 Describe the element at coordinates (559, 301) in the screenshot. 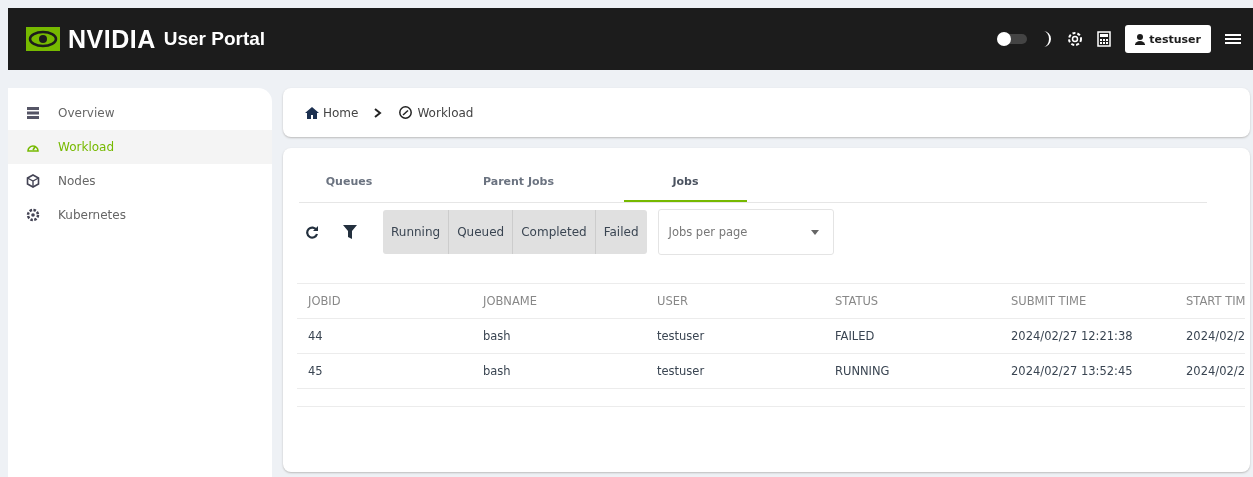

I see `column-header: JOBNAME` at that location.